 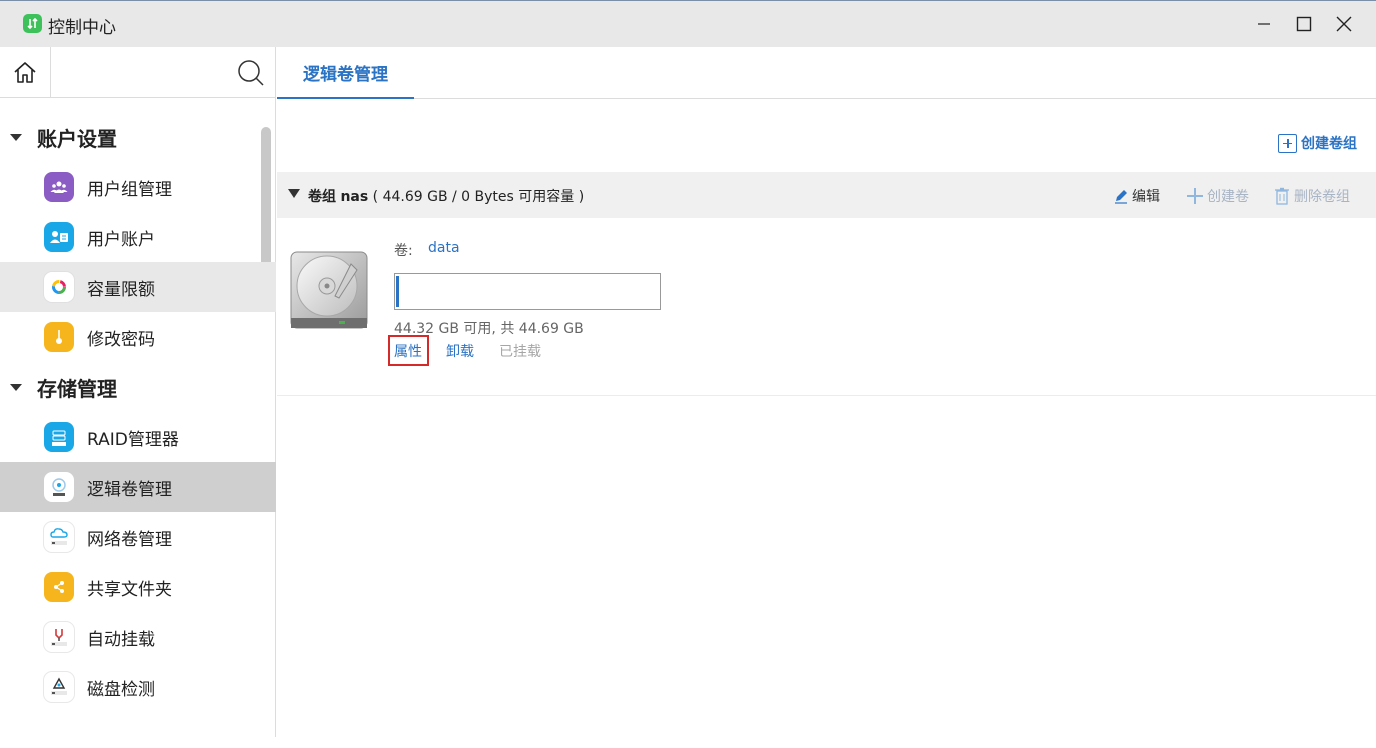 What do you see at coordinates (444, 248) in the screenshot?
I see `volume-name-link: data` at bounding box center [444, 248].